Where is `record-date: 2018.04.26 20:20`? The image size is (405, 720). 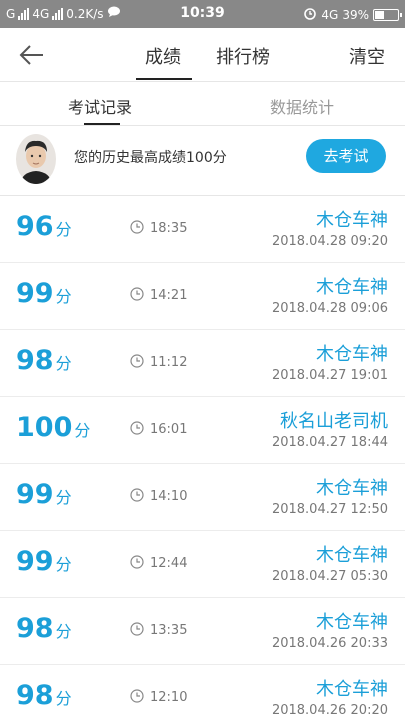 record-date: 2018.04.26 20:20 is located at coordinates (329, 710).